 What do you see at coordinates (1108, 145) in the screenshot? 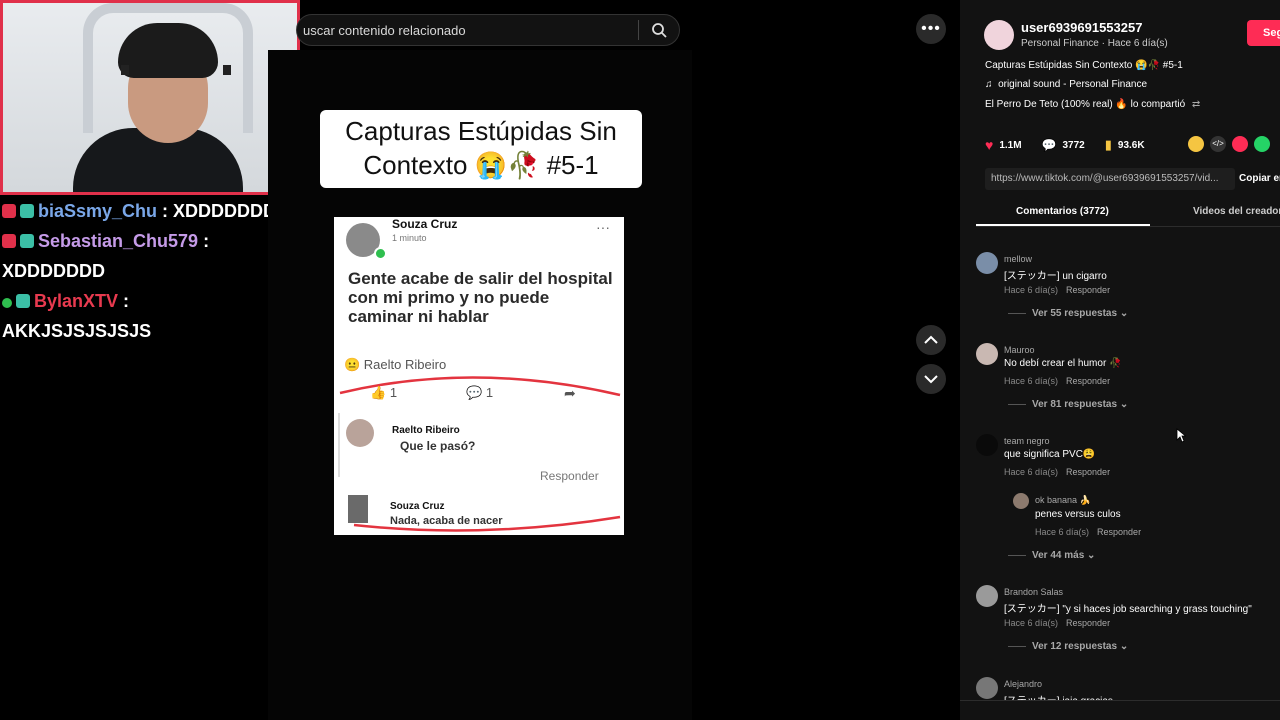
I see `bookmark-icon: ▮` at bounding box center [1108, 145].